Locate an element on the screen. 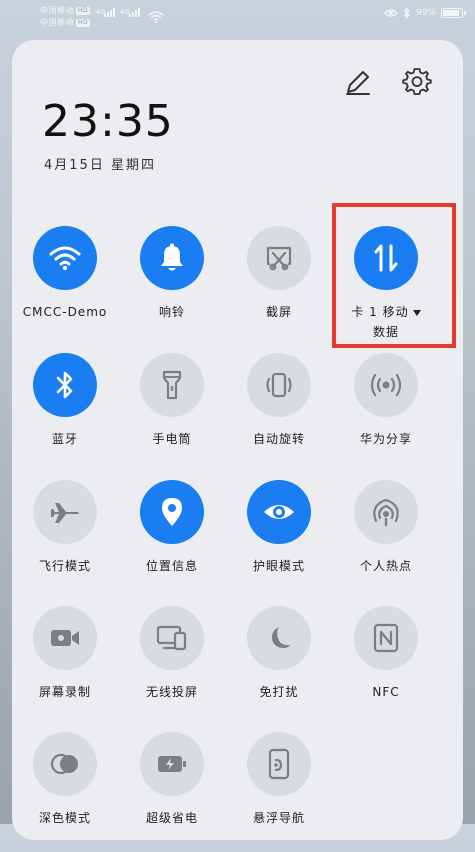 This screenshot has height=852, width=475. tile-flashlight-label: 手电筒 is located at coordinates (172, 439).